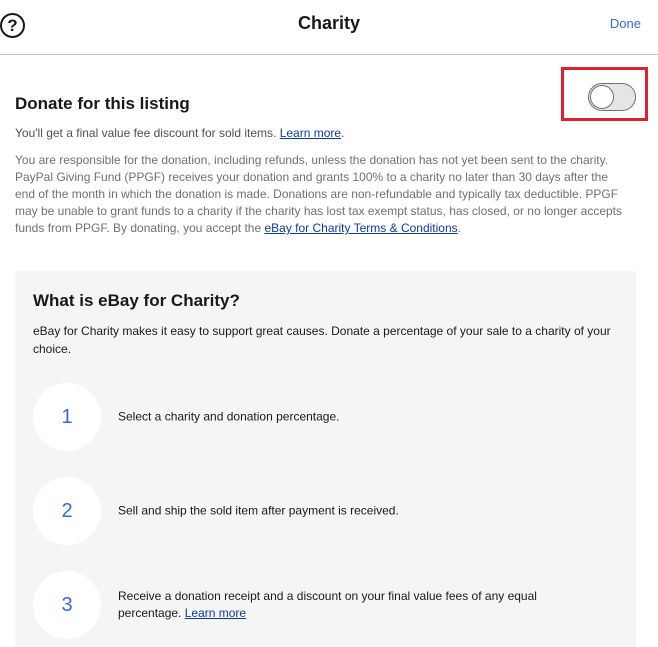  What do you see at coordinates (215, 613) in the screenshot?
I see `learn-more-link-step: Learn more` at bounding box center [215, 613].